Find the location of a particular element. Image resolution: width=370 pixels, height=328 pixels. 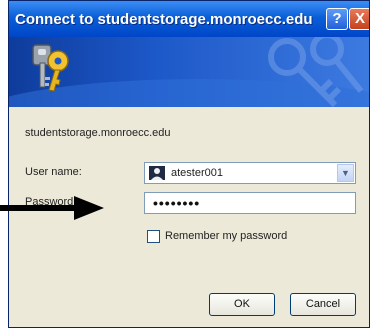

ok-button: OK is located at coordinates (242, 304).